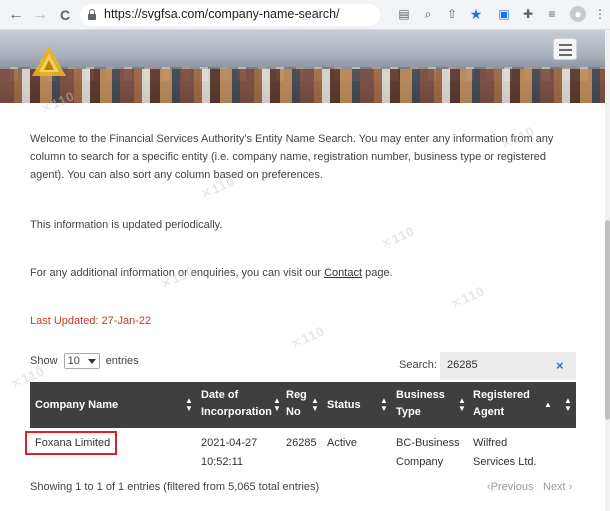  Describe the element at coordinates (607, 320) in the screenshot. I see `scrollbar-thumb` at that location.